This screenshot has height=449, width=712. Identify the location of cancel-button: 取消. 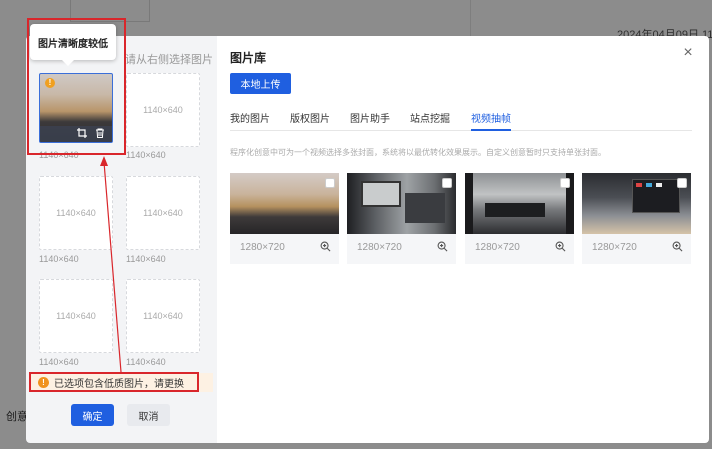
(148, 415).